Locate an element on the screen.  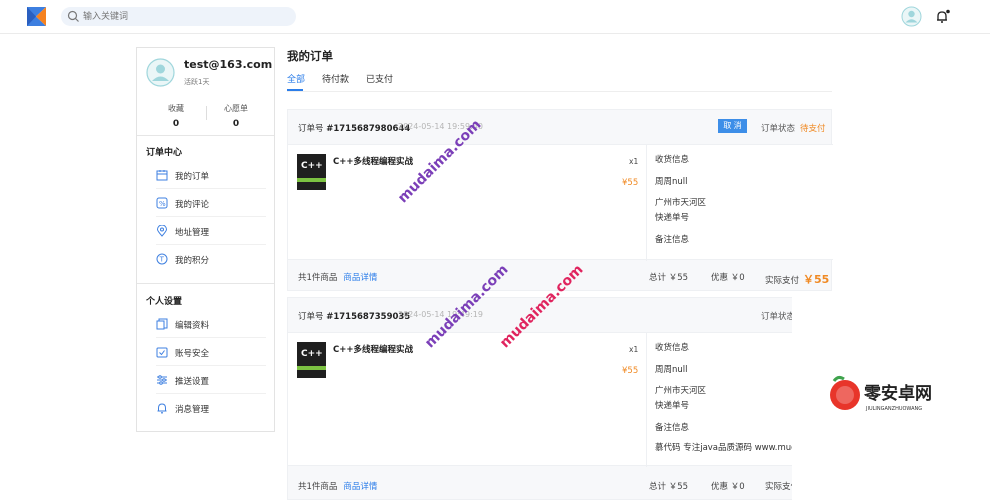
actual-payment: 实际支付 ￥55 is located at coordinates (797, 279).